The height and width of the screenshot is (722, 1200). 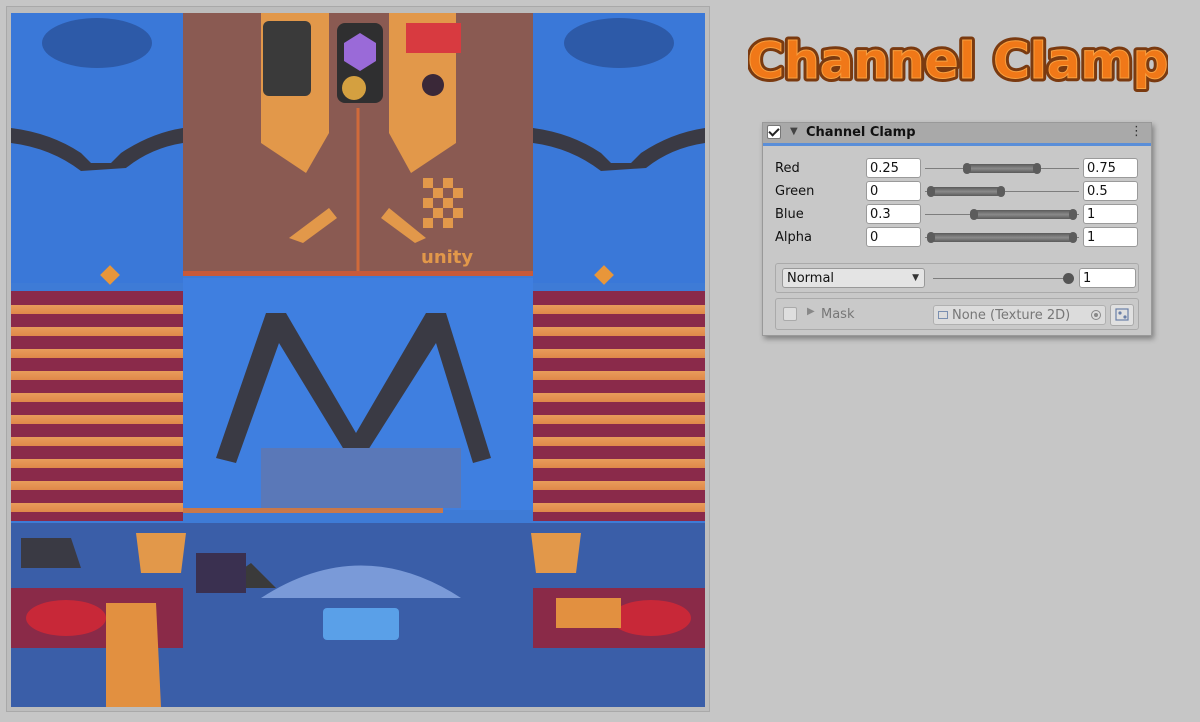 What do you see at coordinates (957, 134) in the screenshot?
I see `panel-header: ▼ Channel Clamp ⋮` at bounding box center [957, 134].